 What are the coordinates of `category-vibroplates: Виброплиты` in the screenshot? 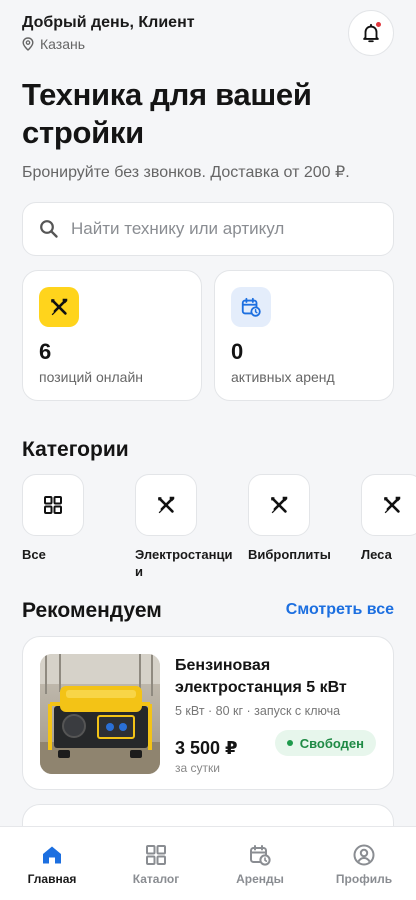 It's located at (303, 518).